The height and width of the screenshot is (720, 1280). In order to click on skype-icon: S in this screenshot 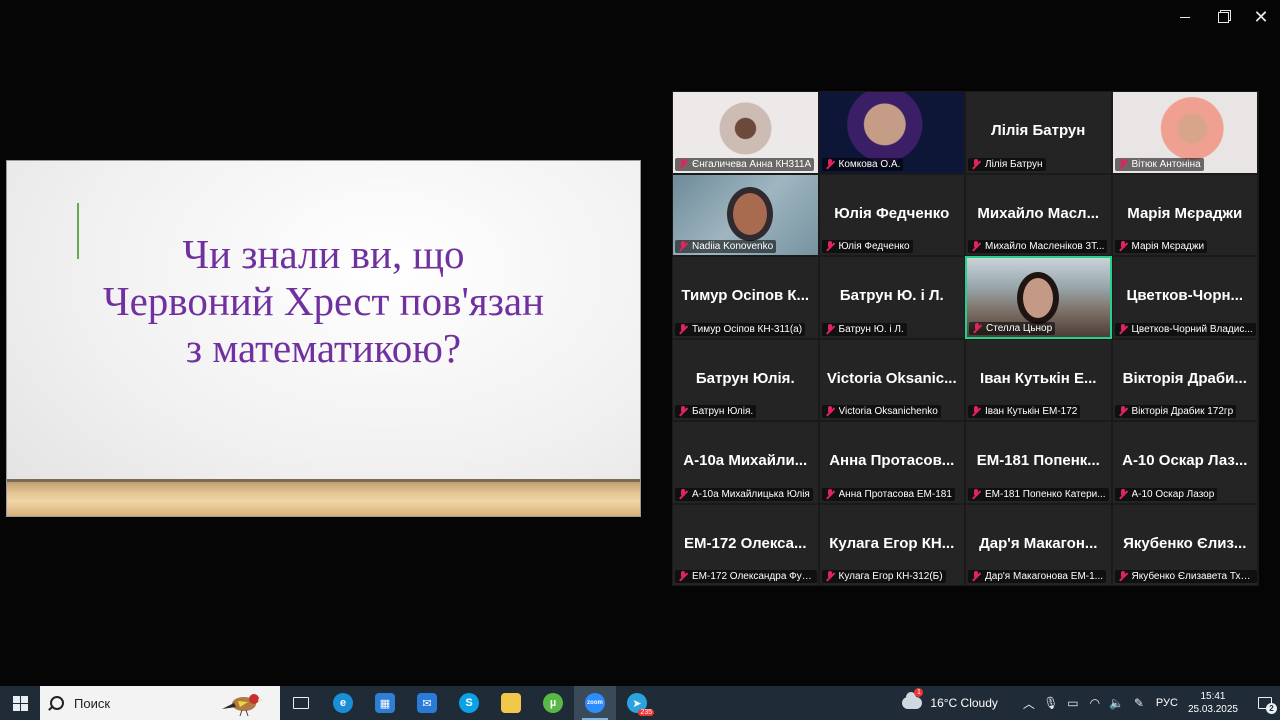, I will do `click(469, 703)`.